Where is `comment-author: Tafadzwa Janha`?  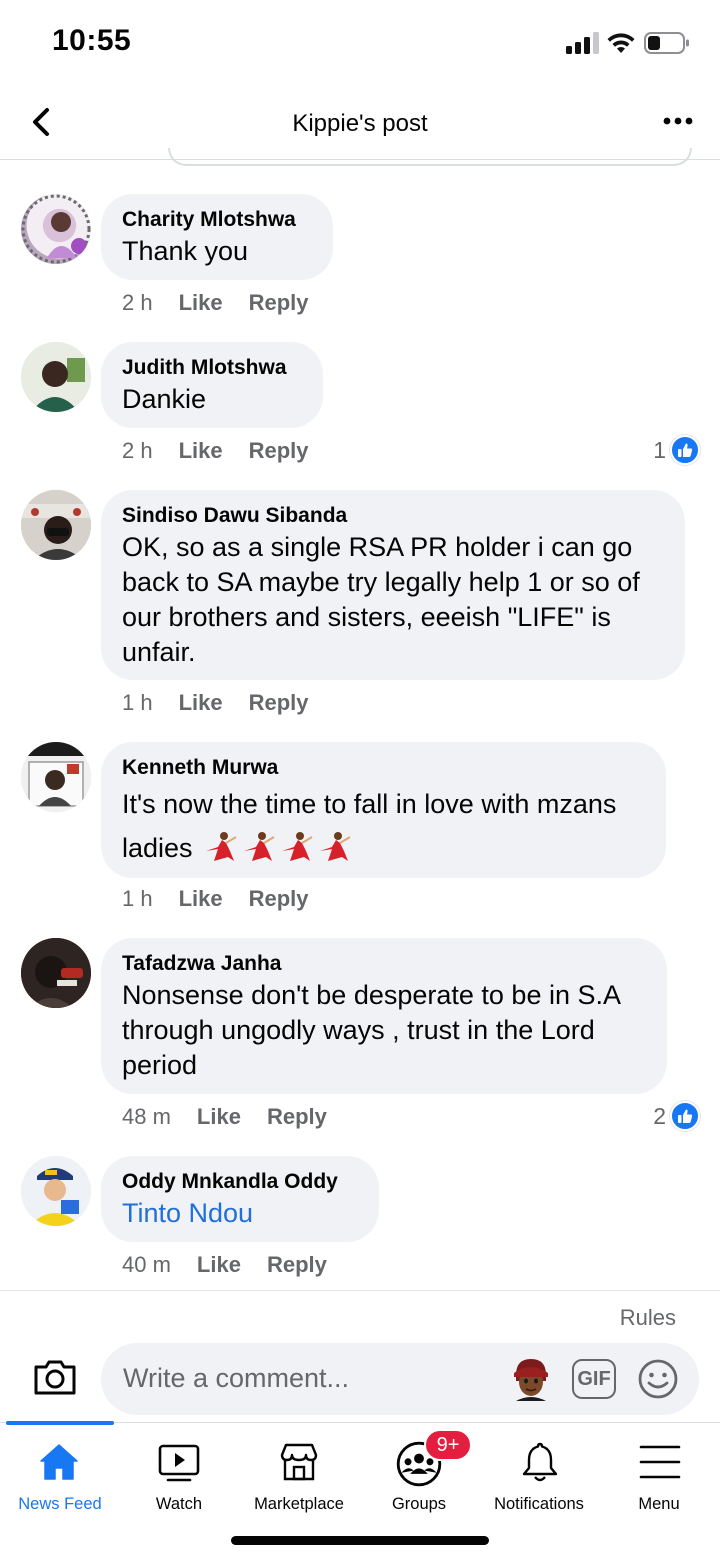
comment-author: Tafadzwa Janha is located at coordinates (384, 964).